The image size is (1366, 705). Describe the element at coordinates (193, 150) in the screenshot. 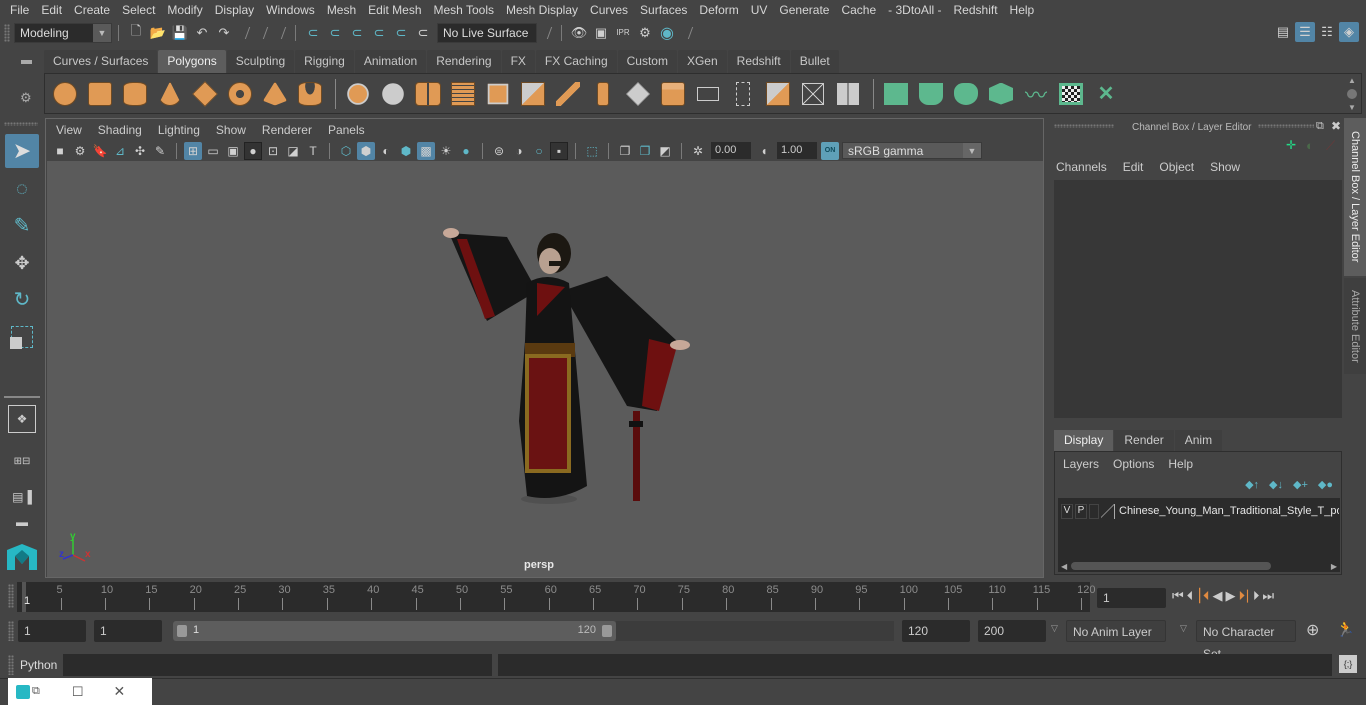

I see `grid-icon: ⊞` at that location.